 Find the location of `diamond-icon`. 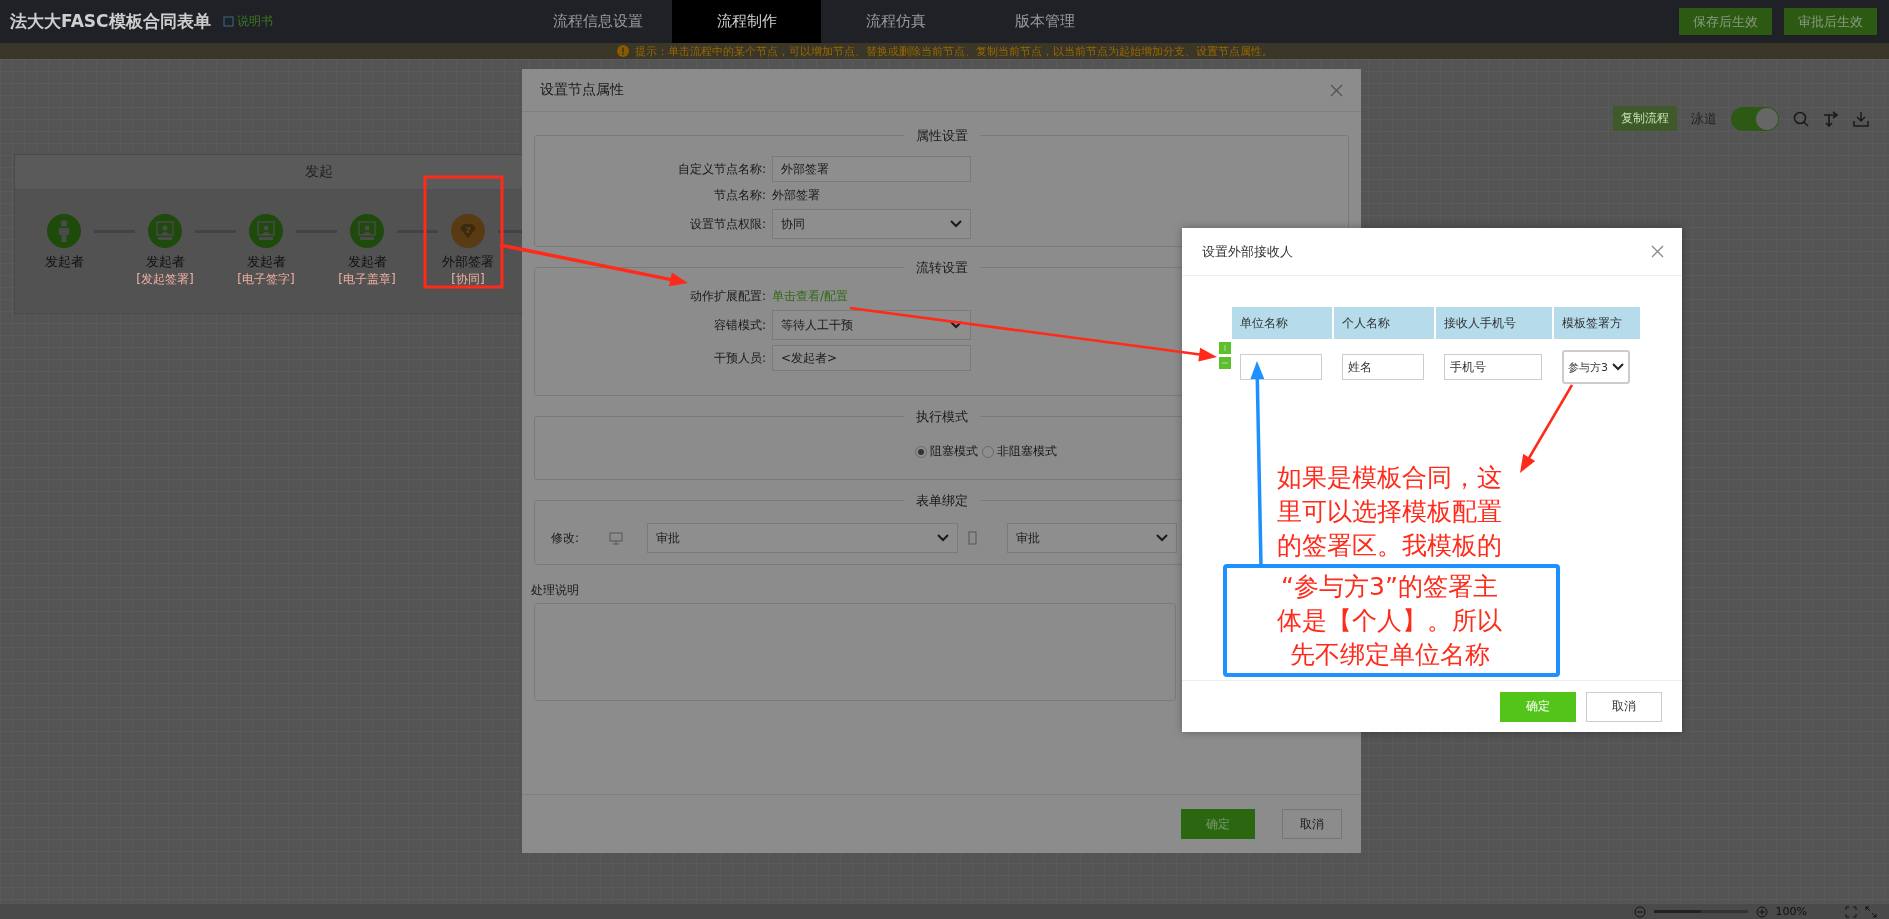

diamond-icon is located at coordinates (468, 231).